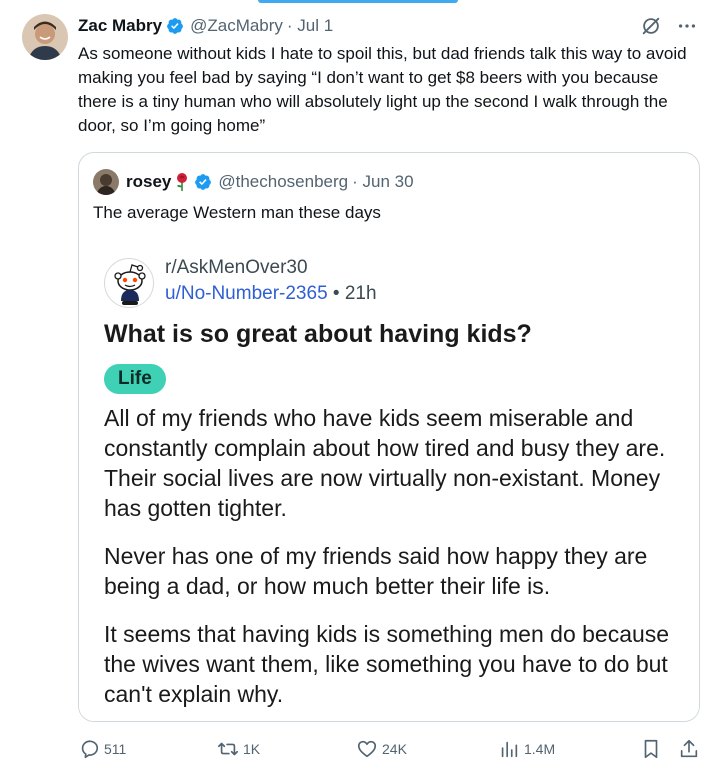 Image resolution: width=718 pixels, height=775 pixels. What do you see at coordinates (175, 26) in the screenshot?
I see `verified-badge-icon` at bounding box center [175, 26].